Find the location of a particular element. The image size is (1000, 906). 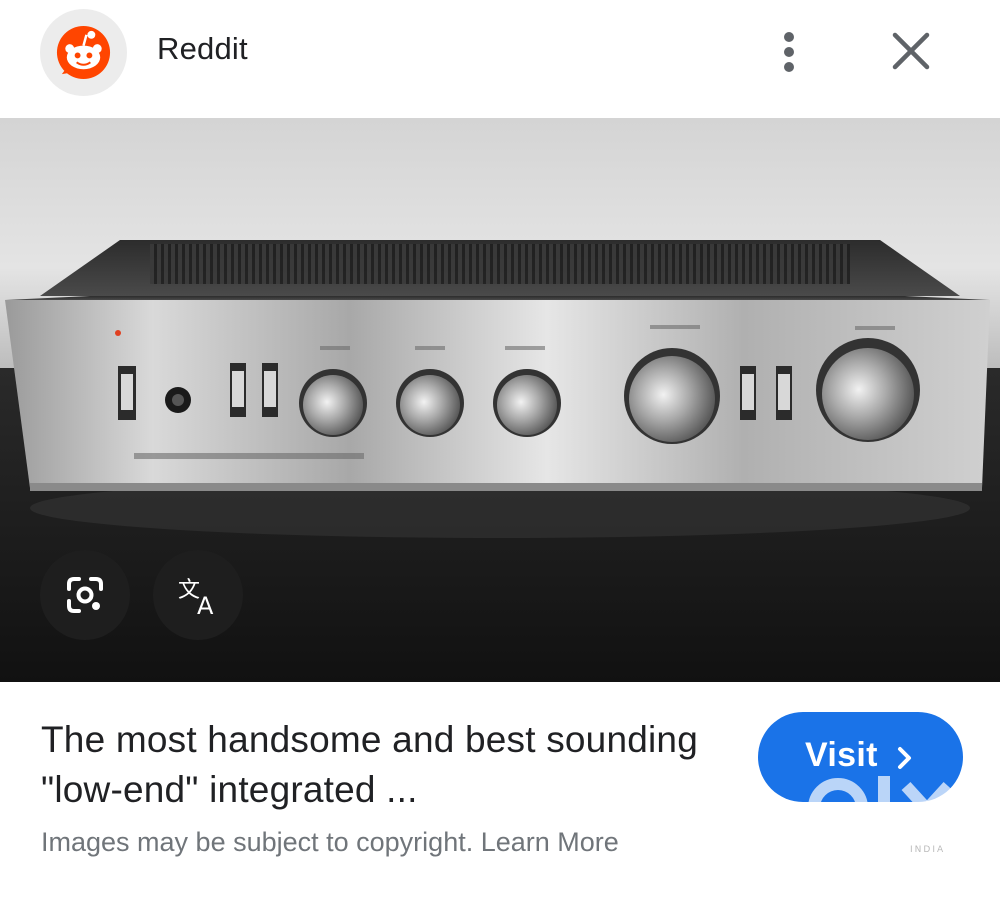

google-lens-icon is located at coordinates (85, 595).